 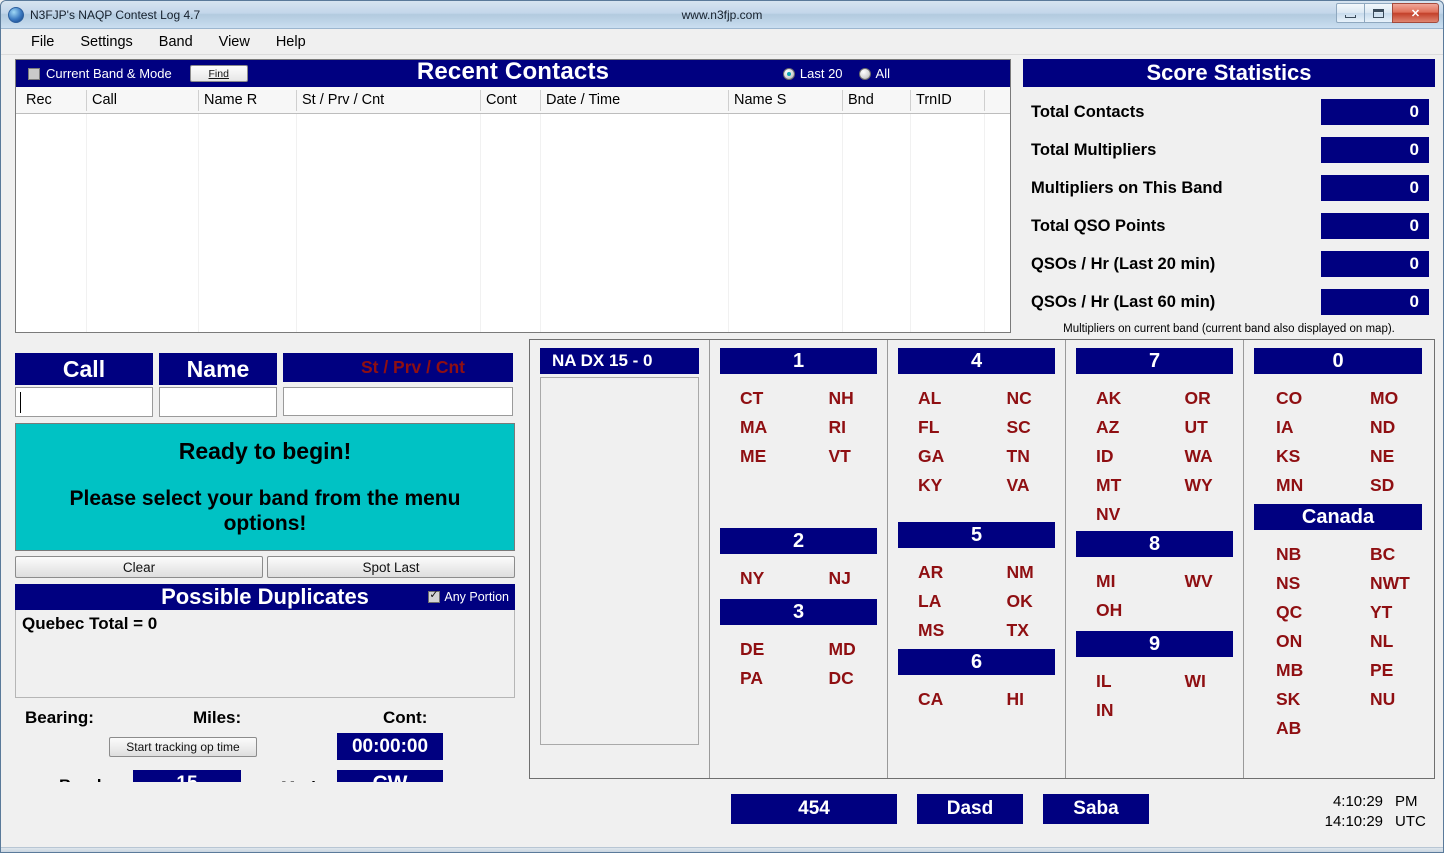 What do you see at coordinates (1291, 583) in the screenshot?
I see `province-ns: NS` at bounding box center [1291, 583].